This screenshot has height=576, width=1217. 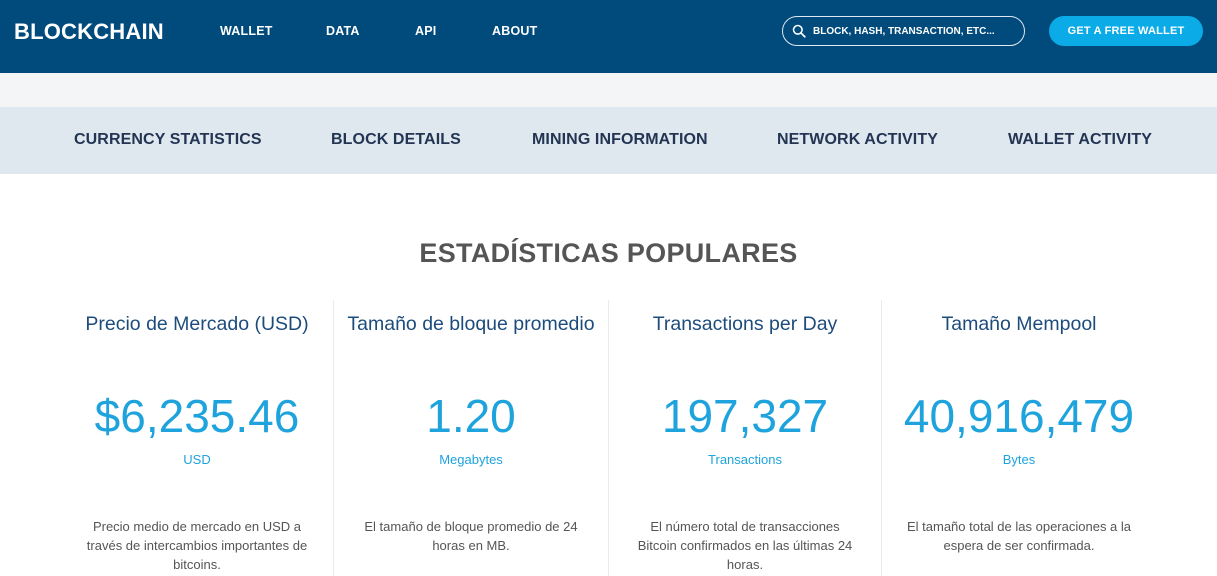 I want to click on stat-title: Tamaño Mempool, so click(x=1019, y=324).